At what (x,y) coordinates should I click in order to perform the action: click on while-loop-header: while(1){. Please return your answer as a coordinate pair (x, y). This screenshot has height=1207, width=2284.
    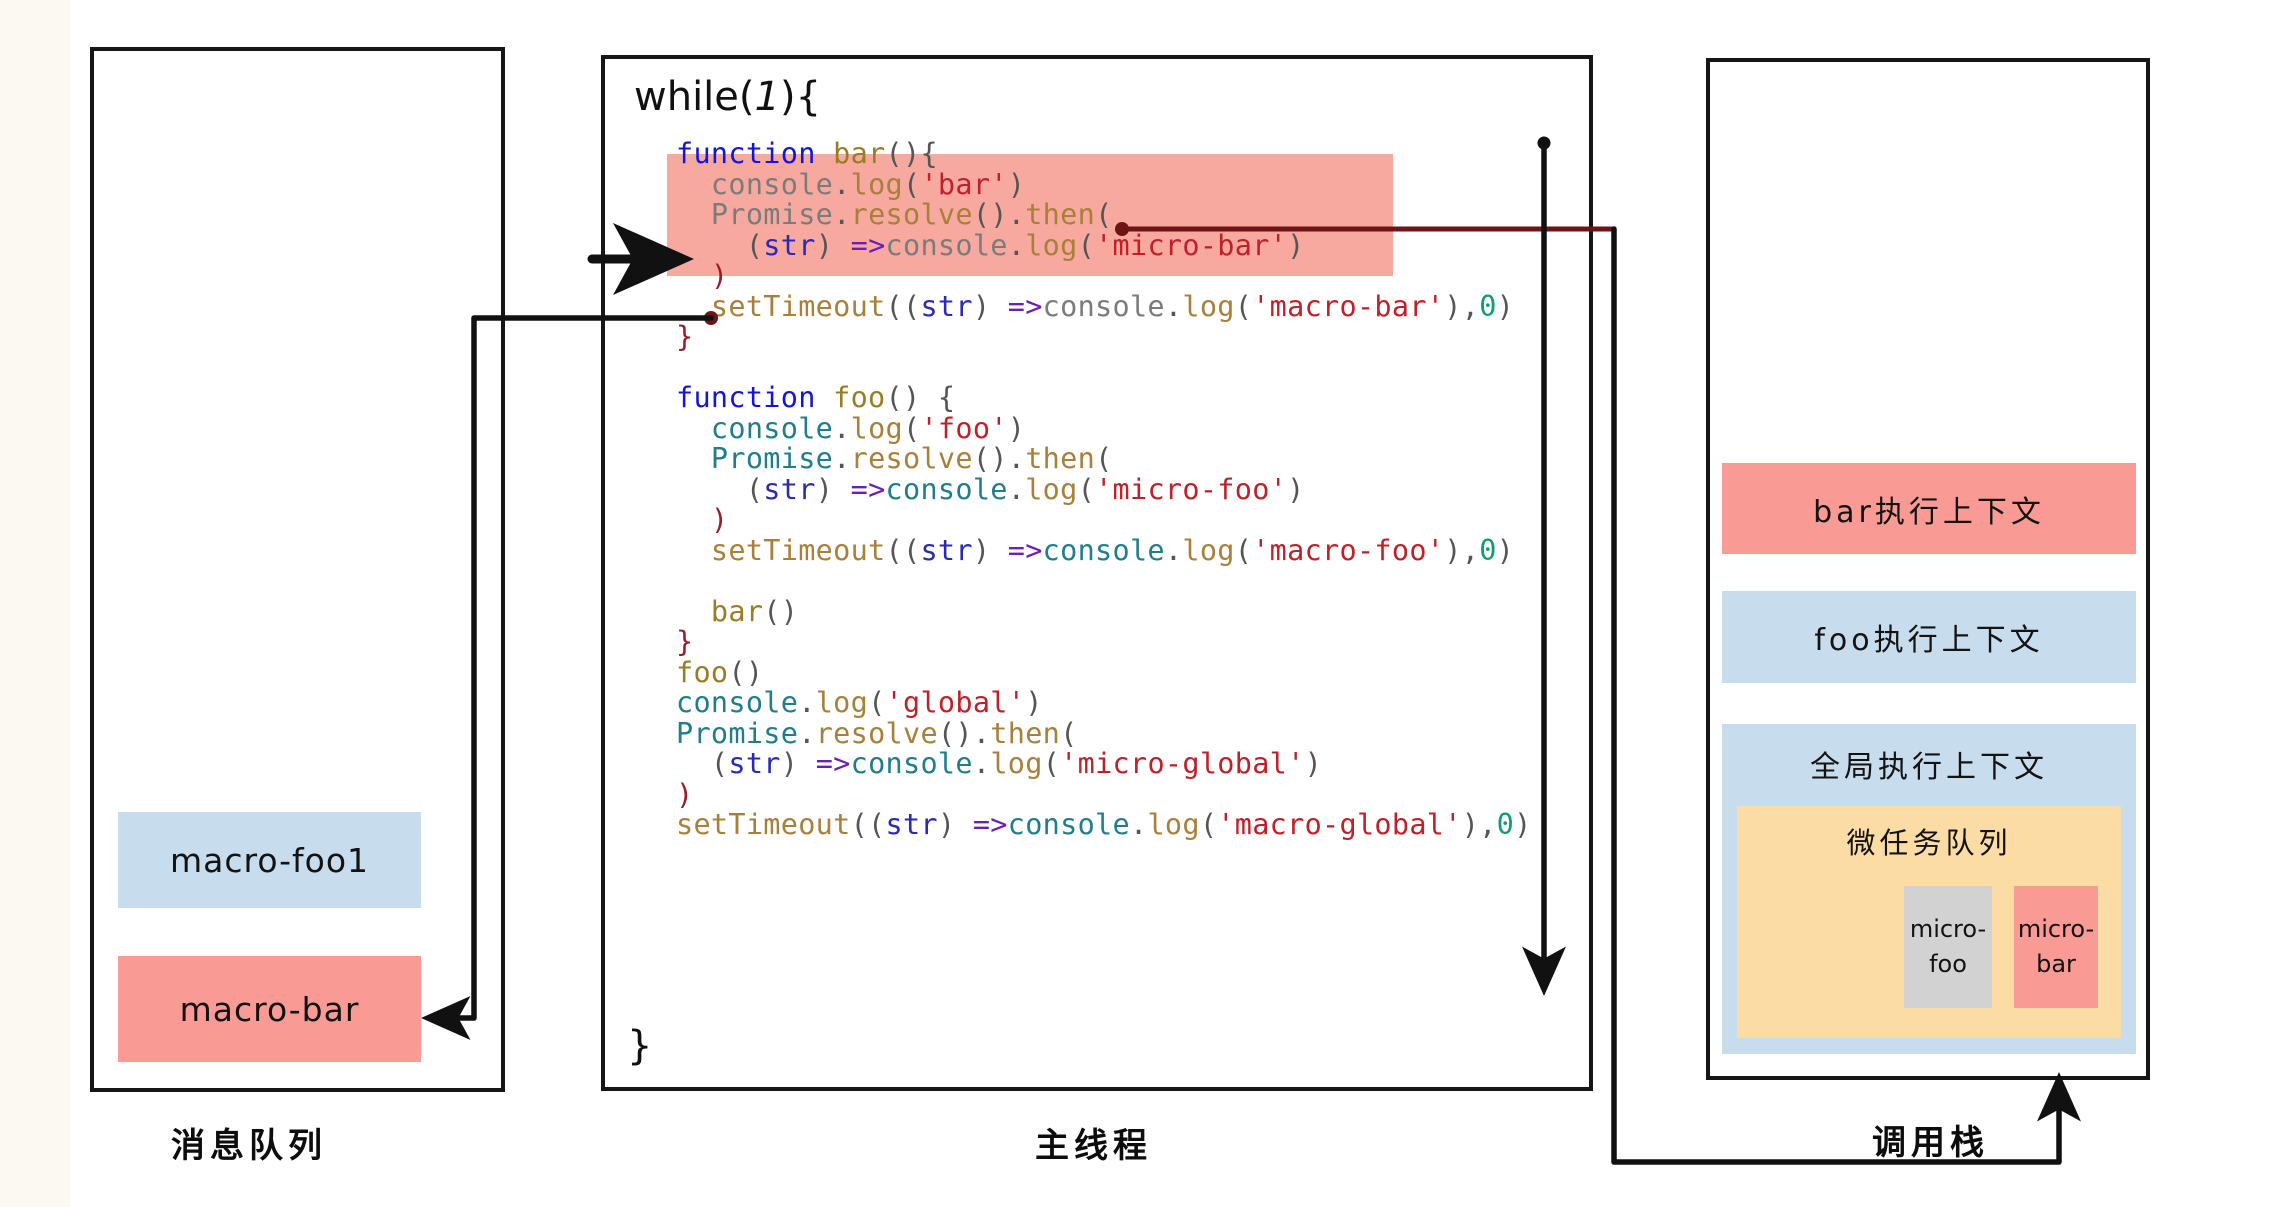
    Looking at the image, I should click on (728, 97).